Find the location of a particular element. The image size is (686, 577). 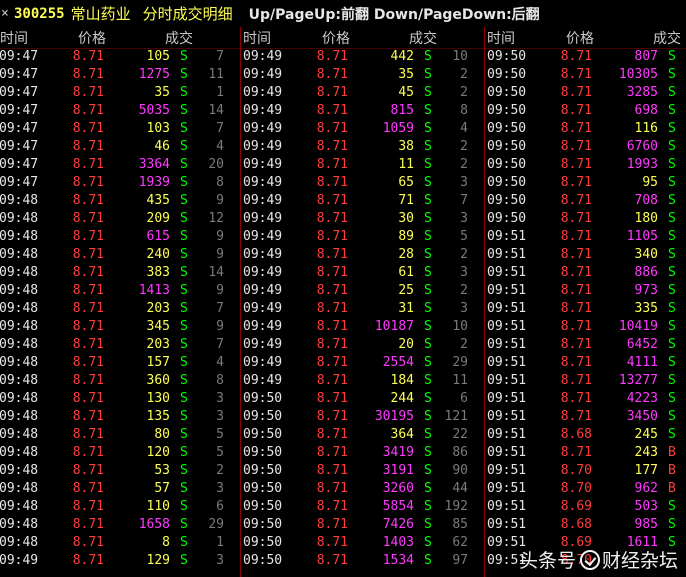

trade-row: 09:48 8.71 120 S 5 is located at coordinates (120, 453).